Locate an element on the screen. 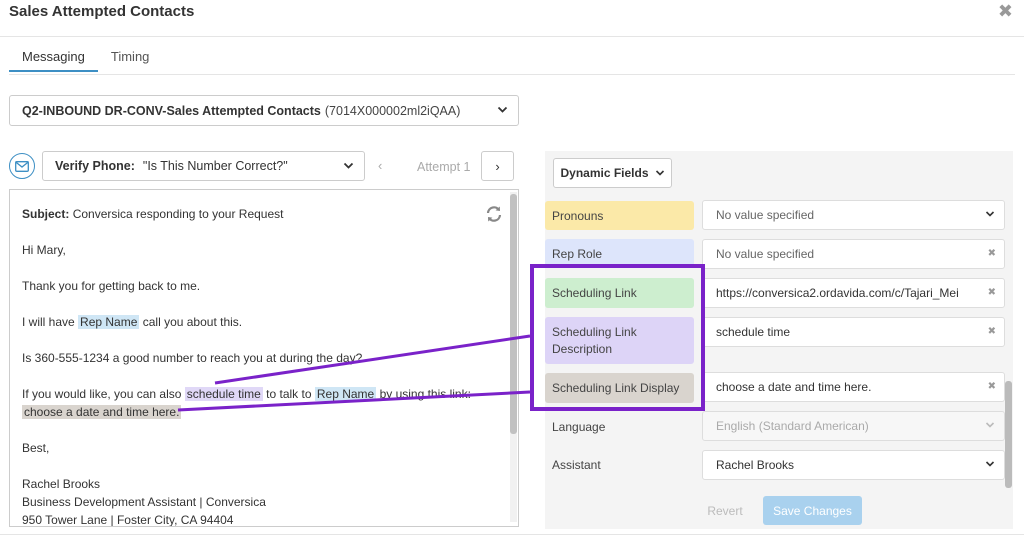 This screenshot has height=538, width=1024. signature-name: Rachel Brooks is located at coordinates (61, 484).